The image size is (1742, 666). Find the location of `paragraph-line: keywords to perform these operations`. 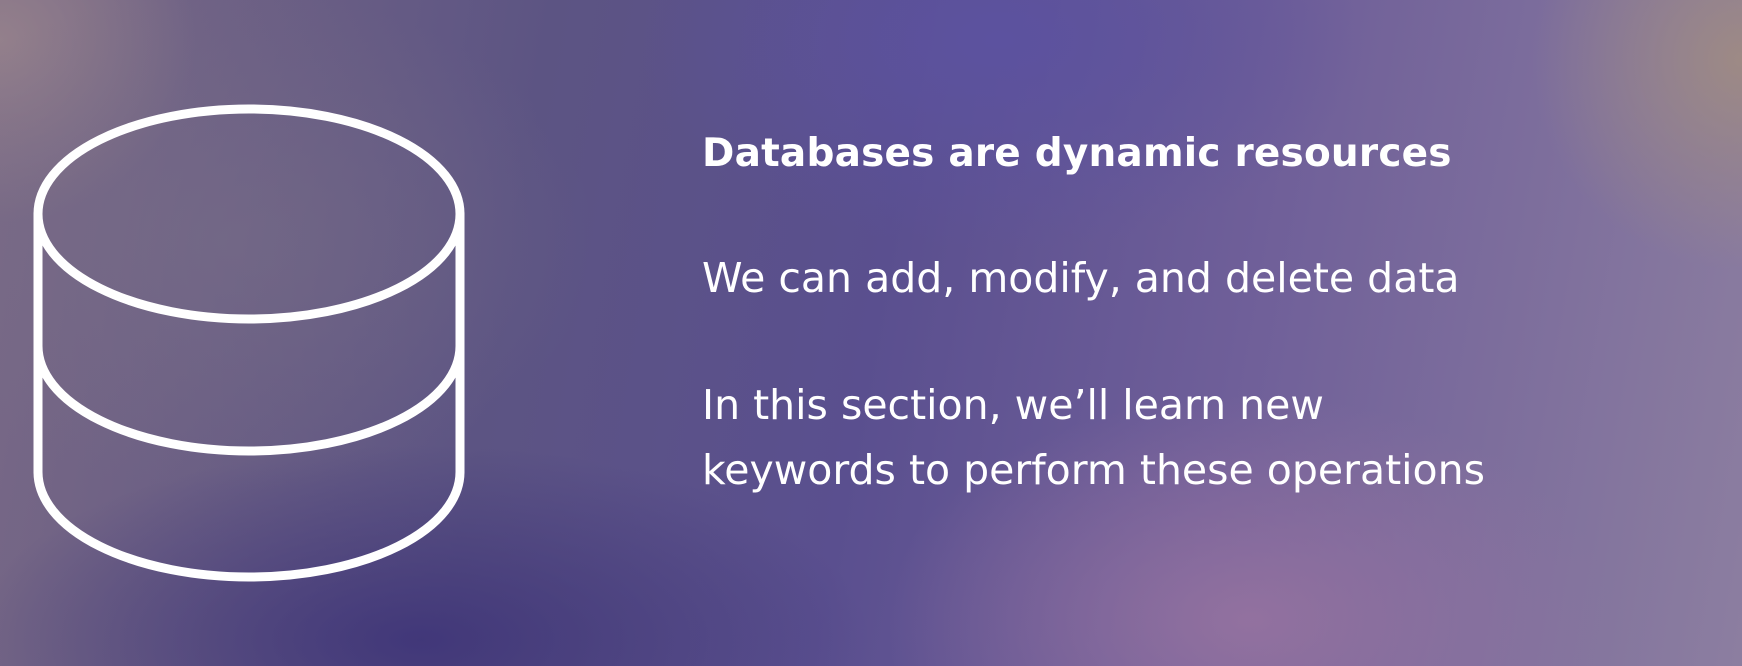

paragraph-line: keywords to perform these operations is located at coordinates (1093, 470).